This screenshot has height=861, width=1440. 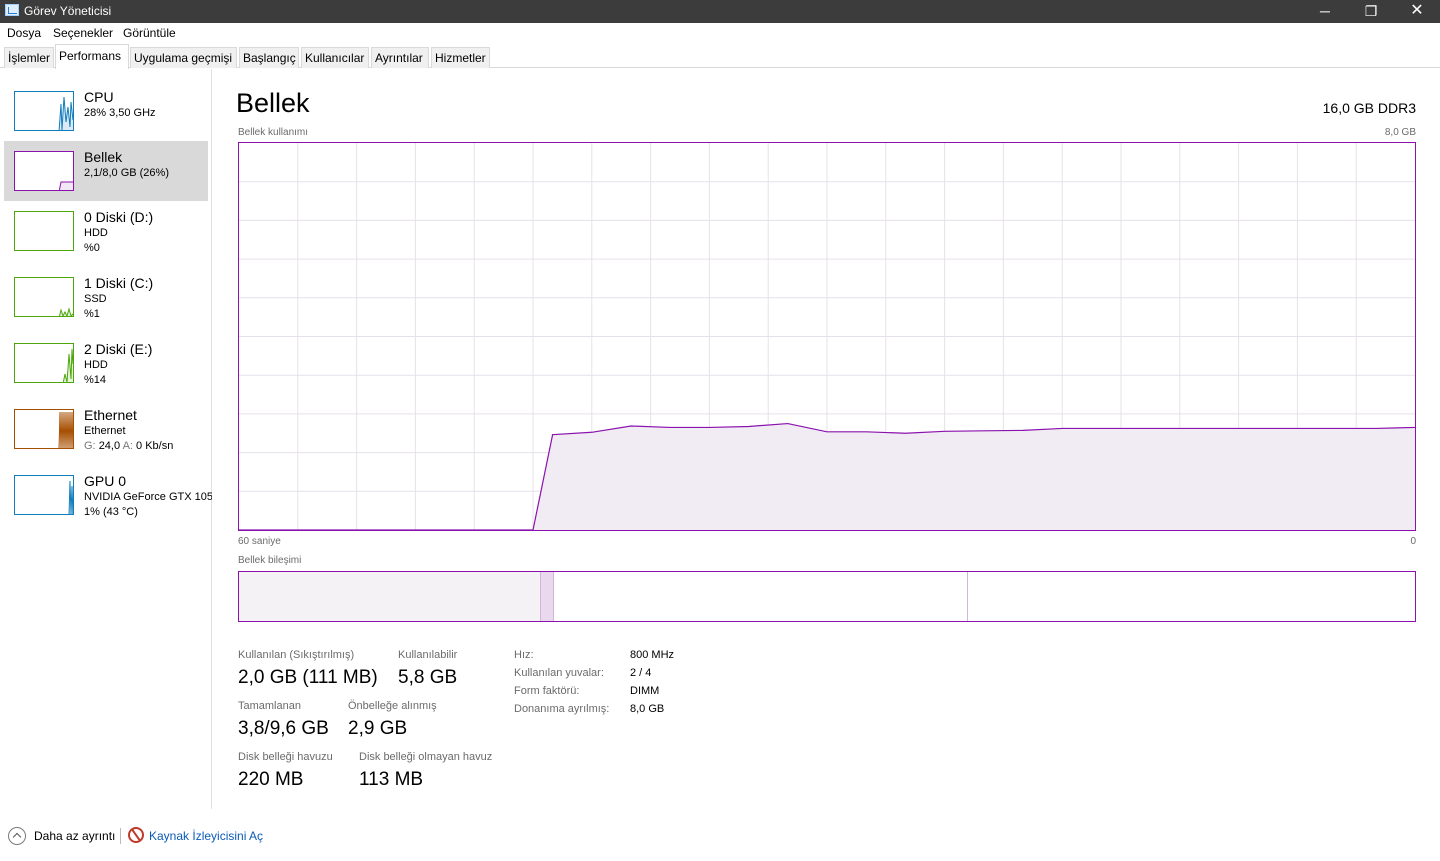 I want to click on nonpaged-pool-value: 113 MB, so click(x=391, y=779).